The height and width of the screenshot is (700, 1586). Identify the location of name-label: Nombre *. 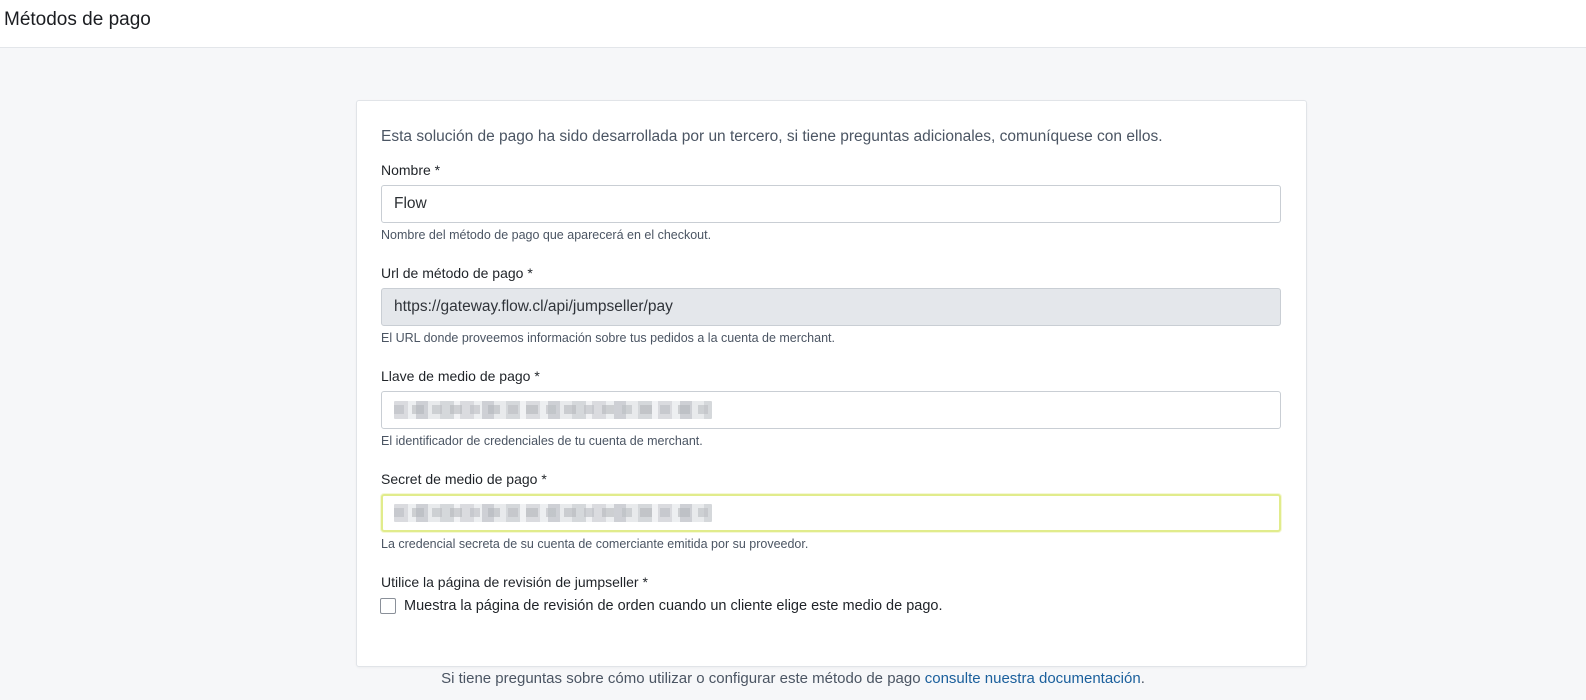
(411, 170).